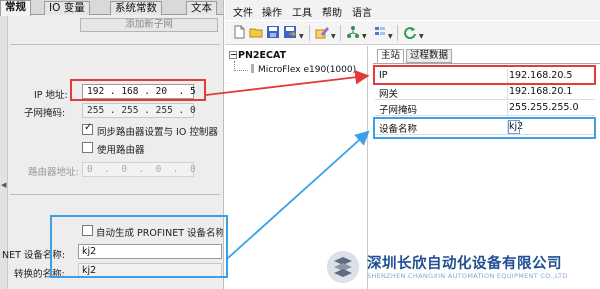 The height and width of the screenshot is (289, 600). What do you see at coordinates (139, 110) in the screenshot?
I see `subnet-mask-input: 255 . 255 . 255 . 0` at bounding box center [139, 110].